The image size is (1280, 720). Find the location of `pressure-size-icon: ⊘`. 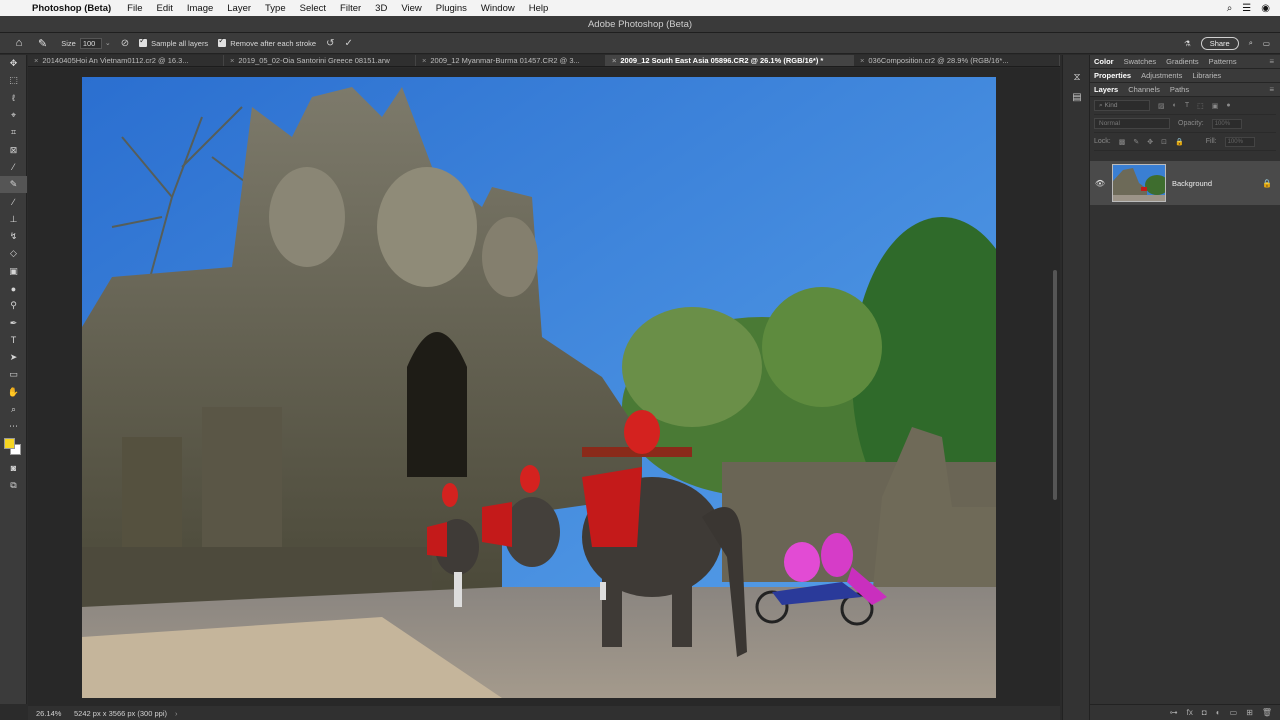

pressure-size-icon: ⊘ is located at coordinates (125, 43).